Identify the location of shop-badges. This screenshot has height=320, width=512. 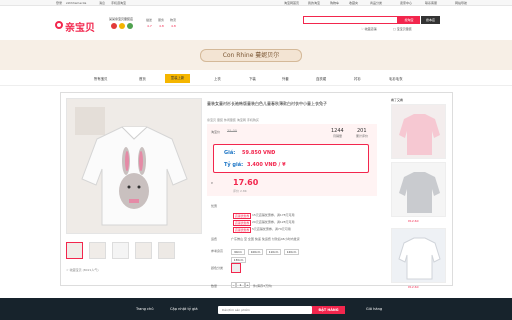
(122, 26).